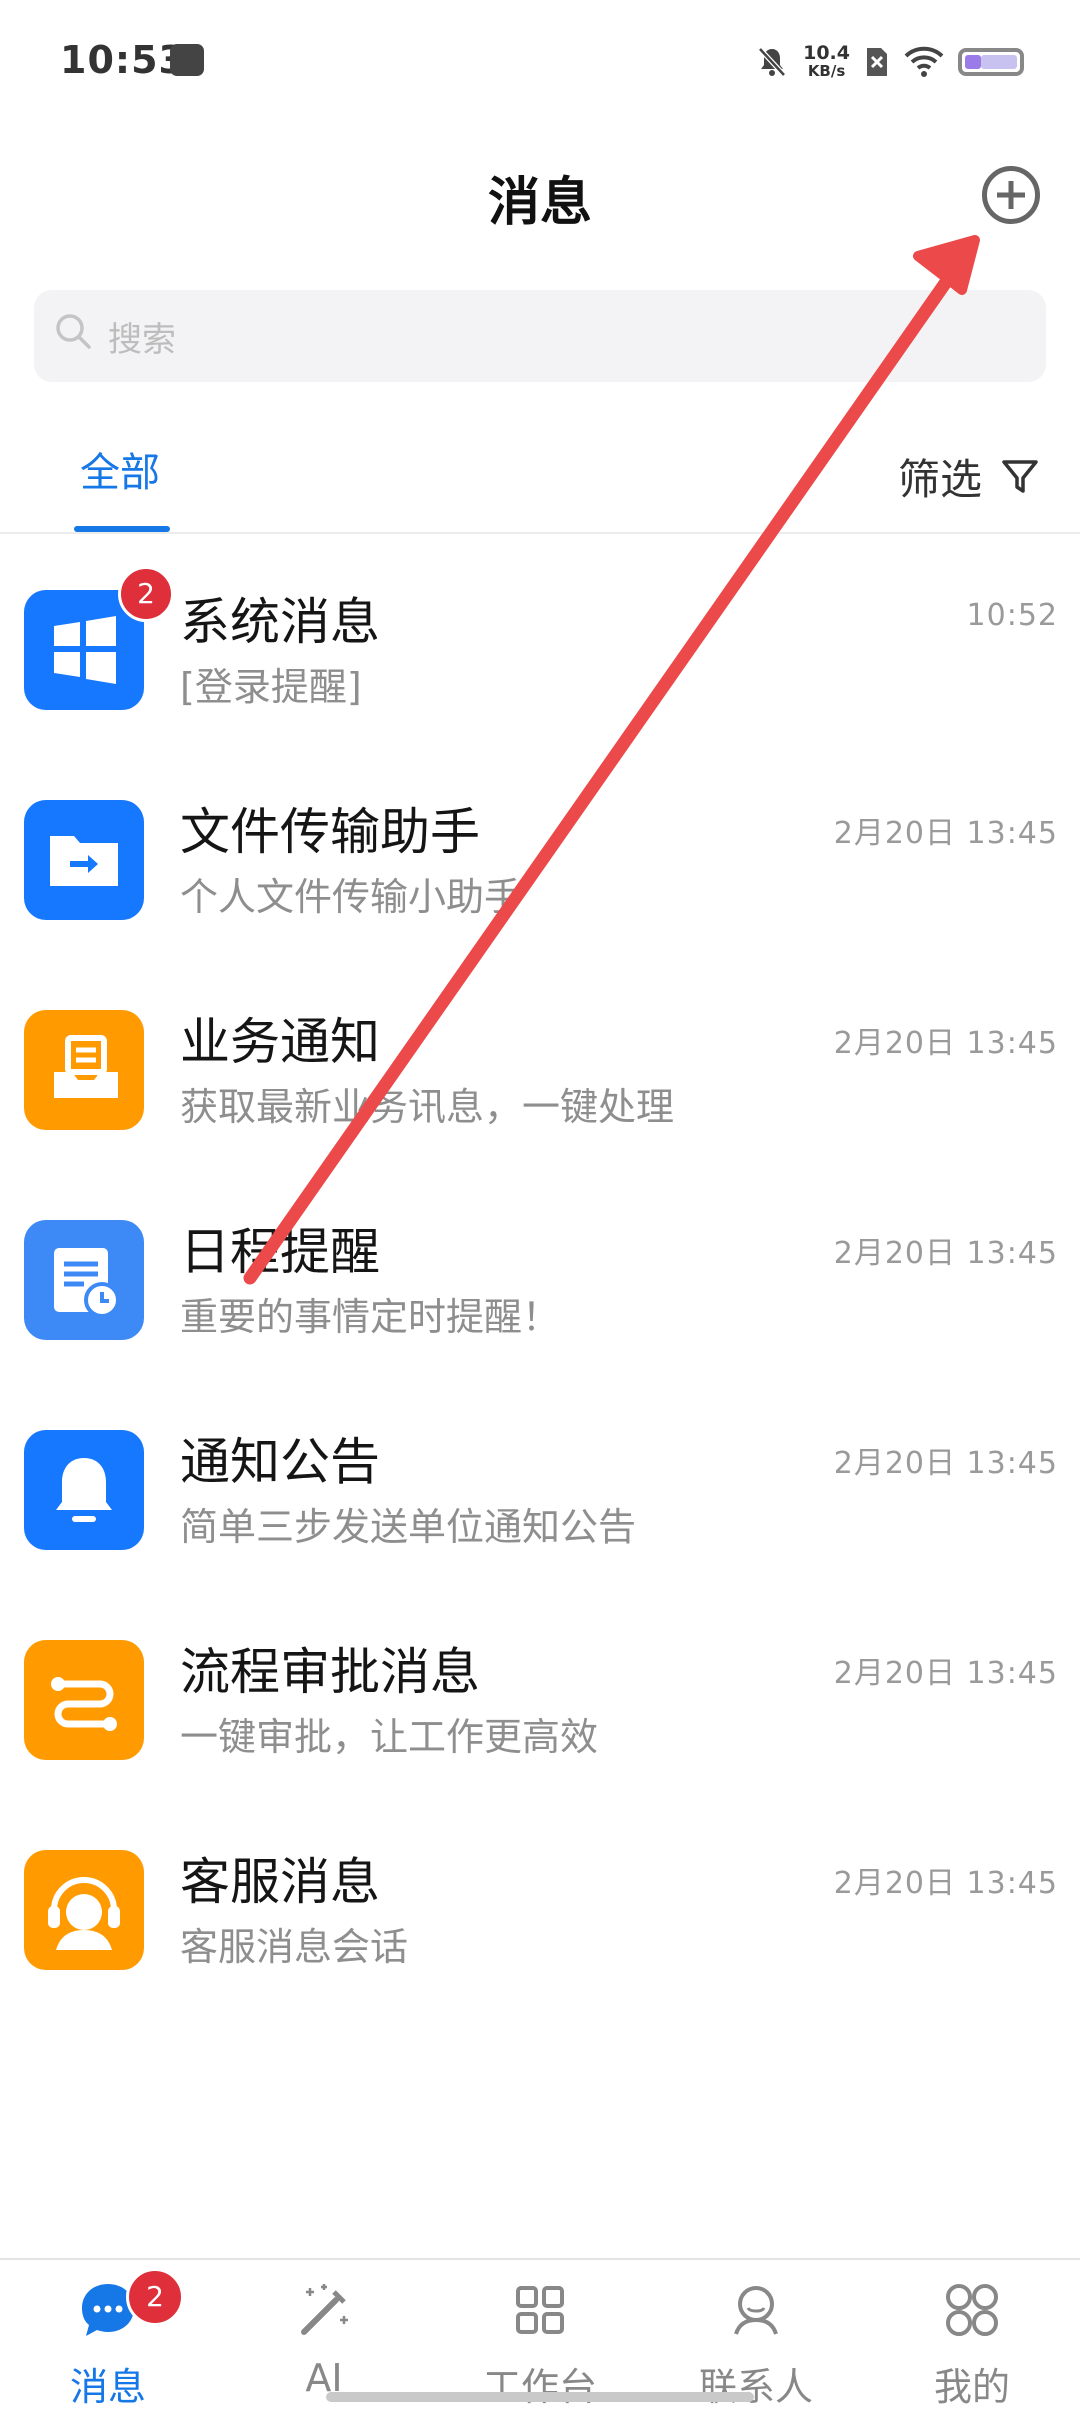  I want to click on message-preview: 重要的事情定时提醒！, so click(370, 1317).